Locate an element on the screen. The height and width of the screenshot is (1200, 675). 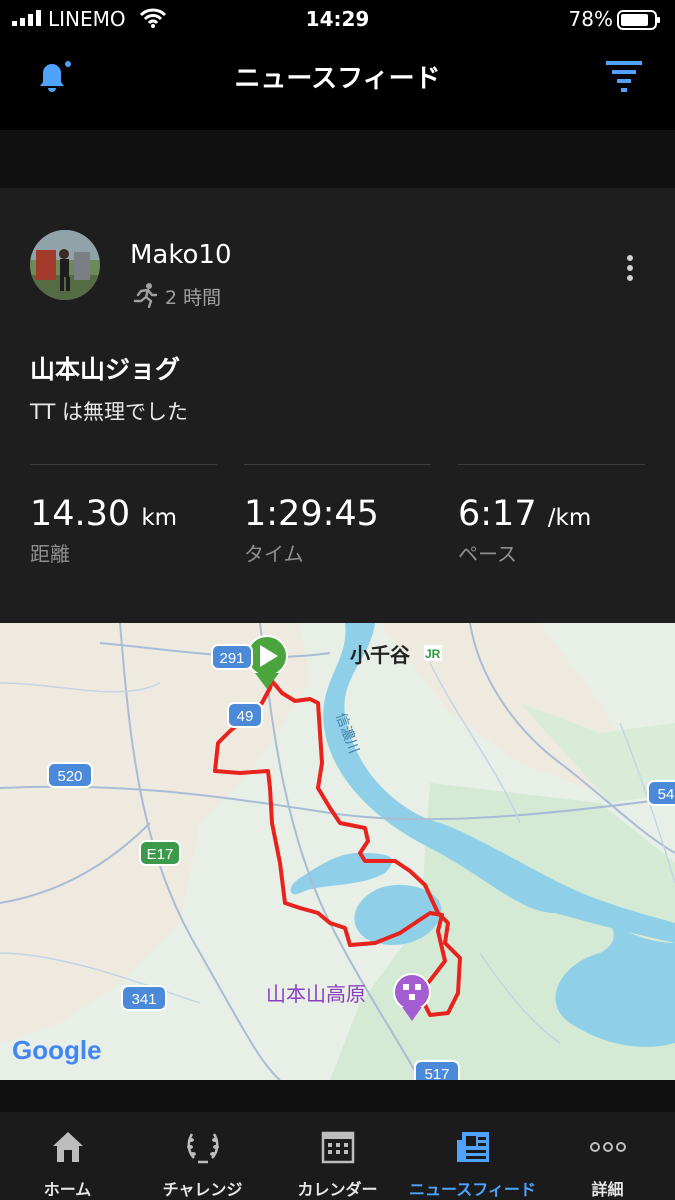
home-icon is located at coordinates (68, 1147).